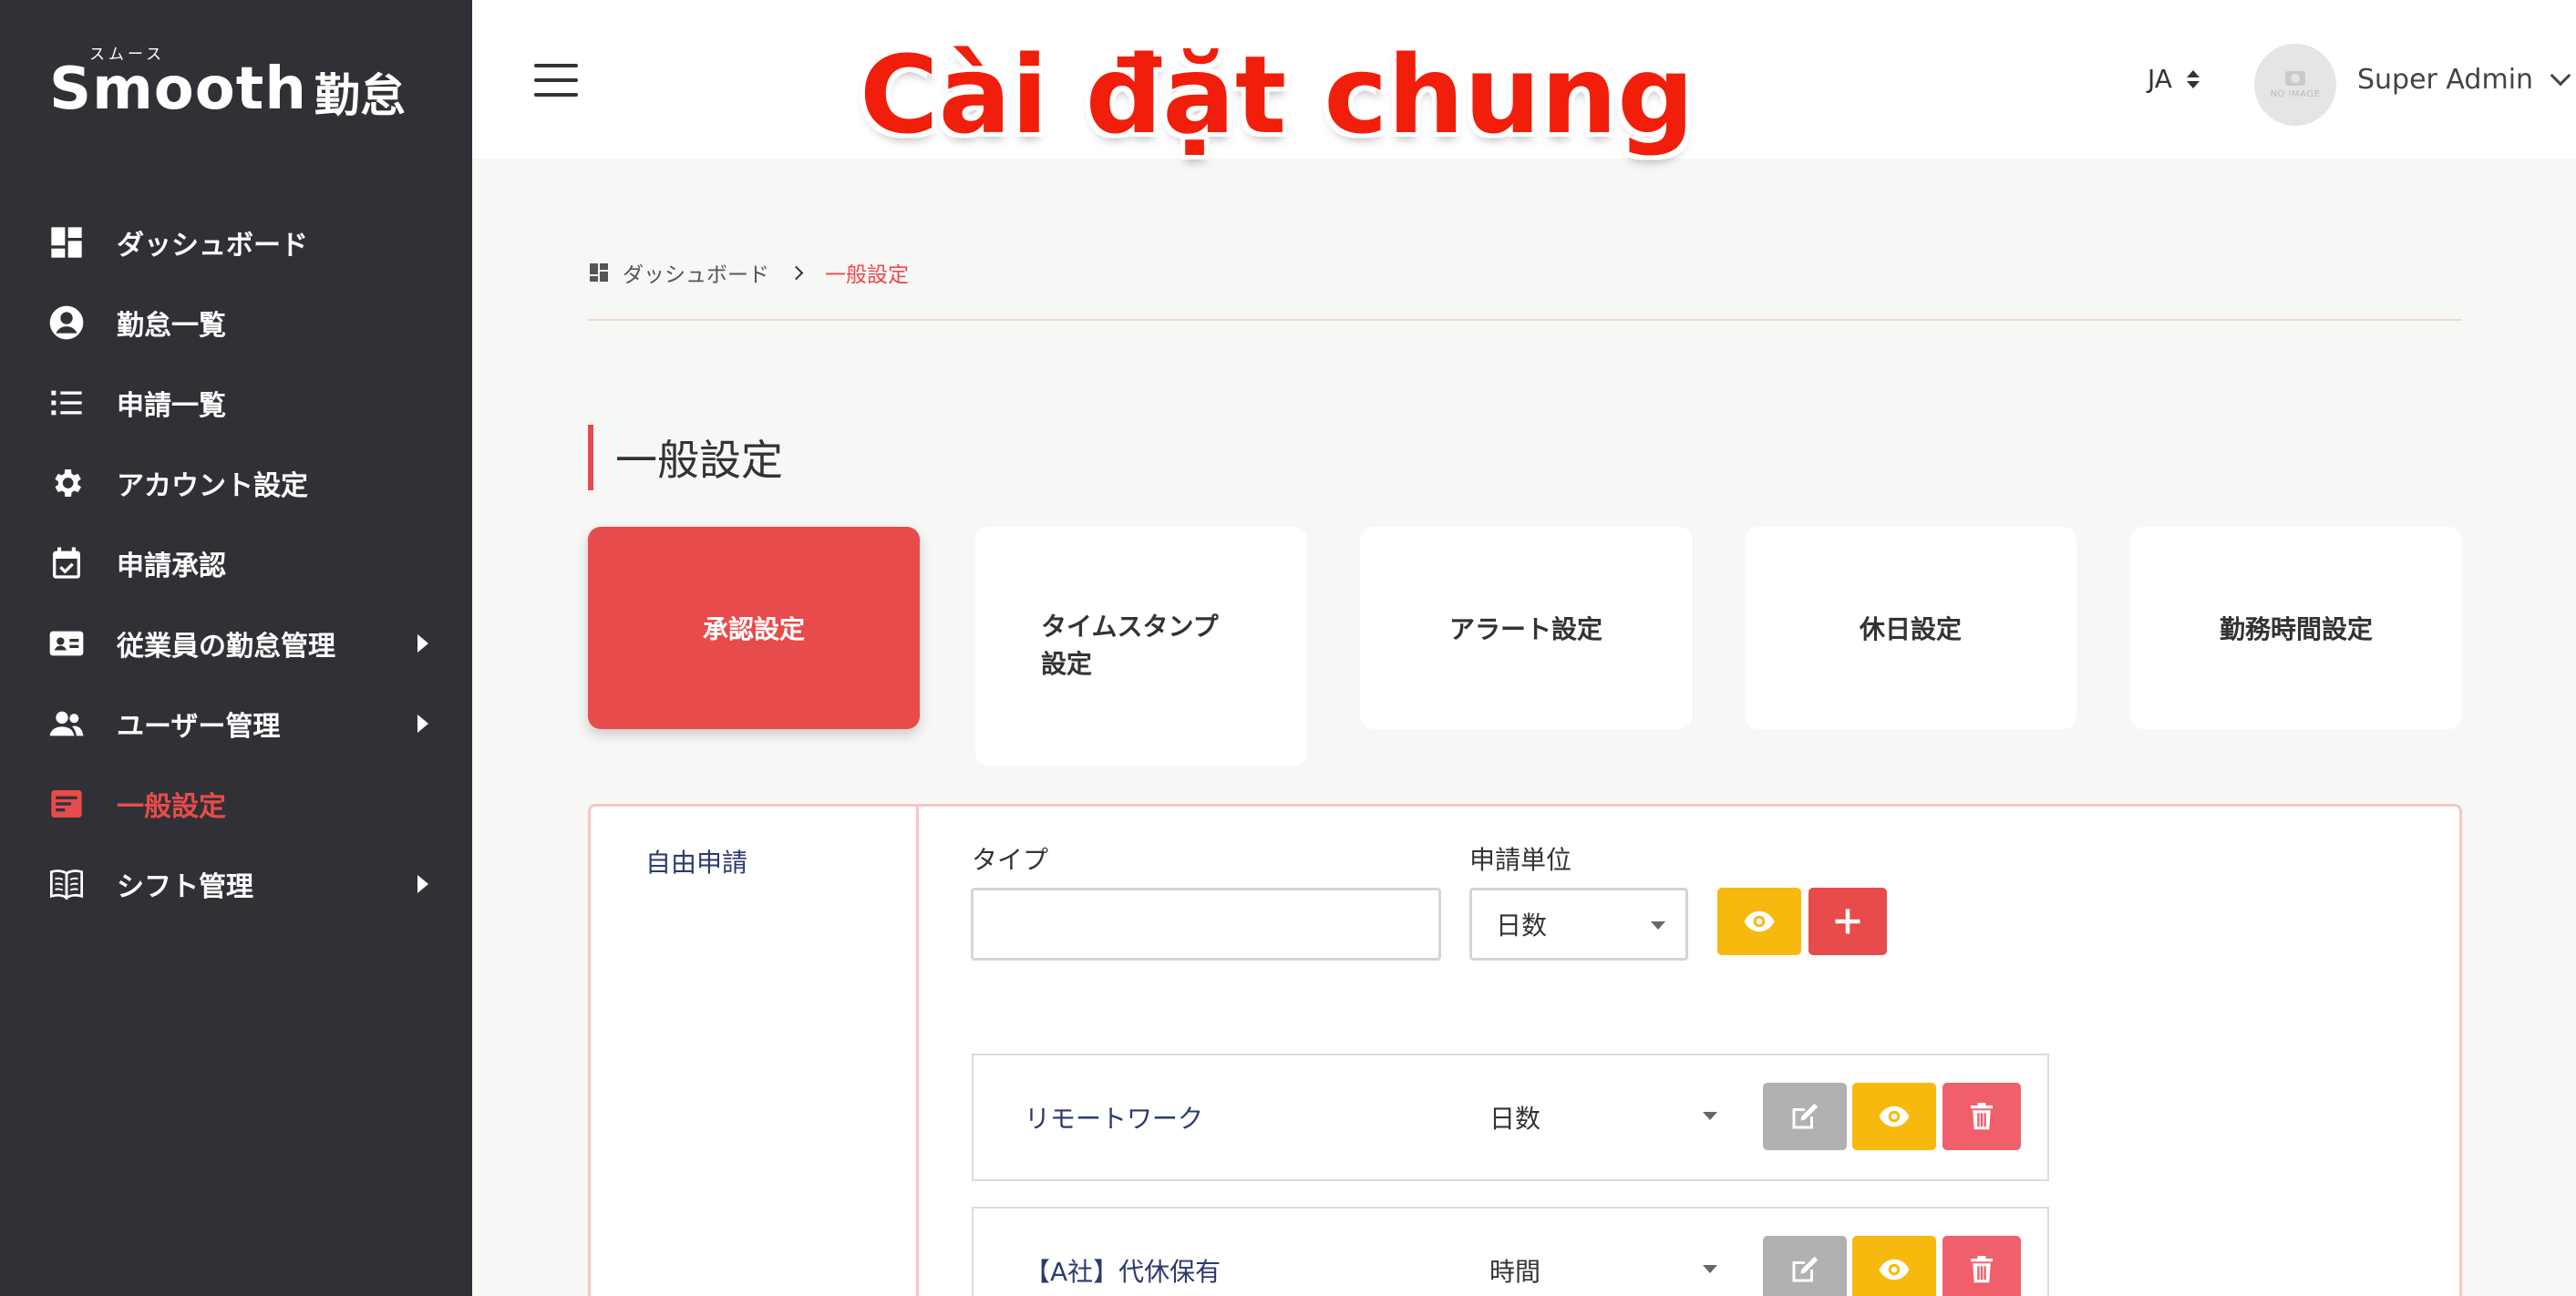 The image size is (2576, 1296). What do you see at coordinates (1520, 860) in the screenshot?
I see `unit-label: 申請単位` at bounding box center [1520, 860].